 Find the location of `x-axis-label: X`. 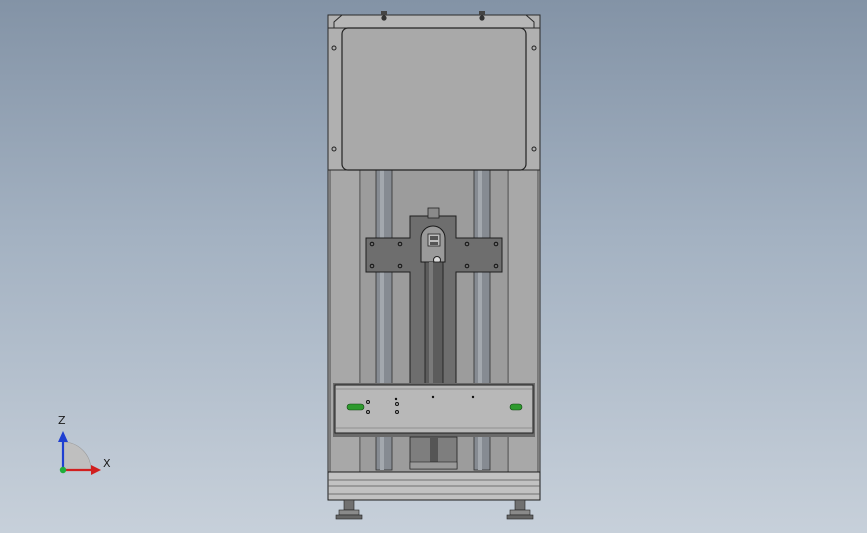

x-axis-label: X is located at coordinates (107, 463).